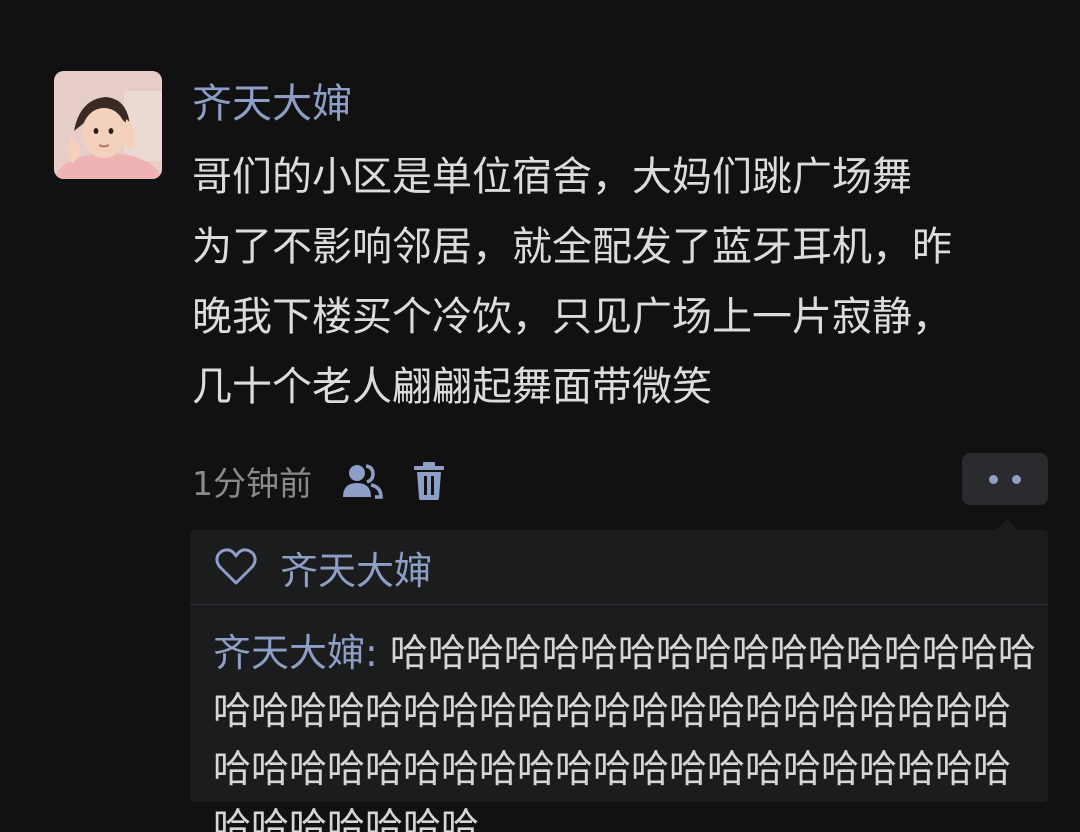  I want to click on avatar-photo, so click(108, 125).